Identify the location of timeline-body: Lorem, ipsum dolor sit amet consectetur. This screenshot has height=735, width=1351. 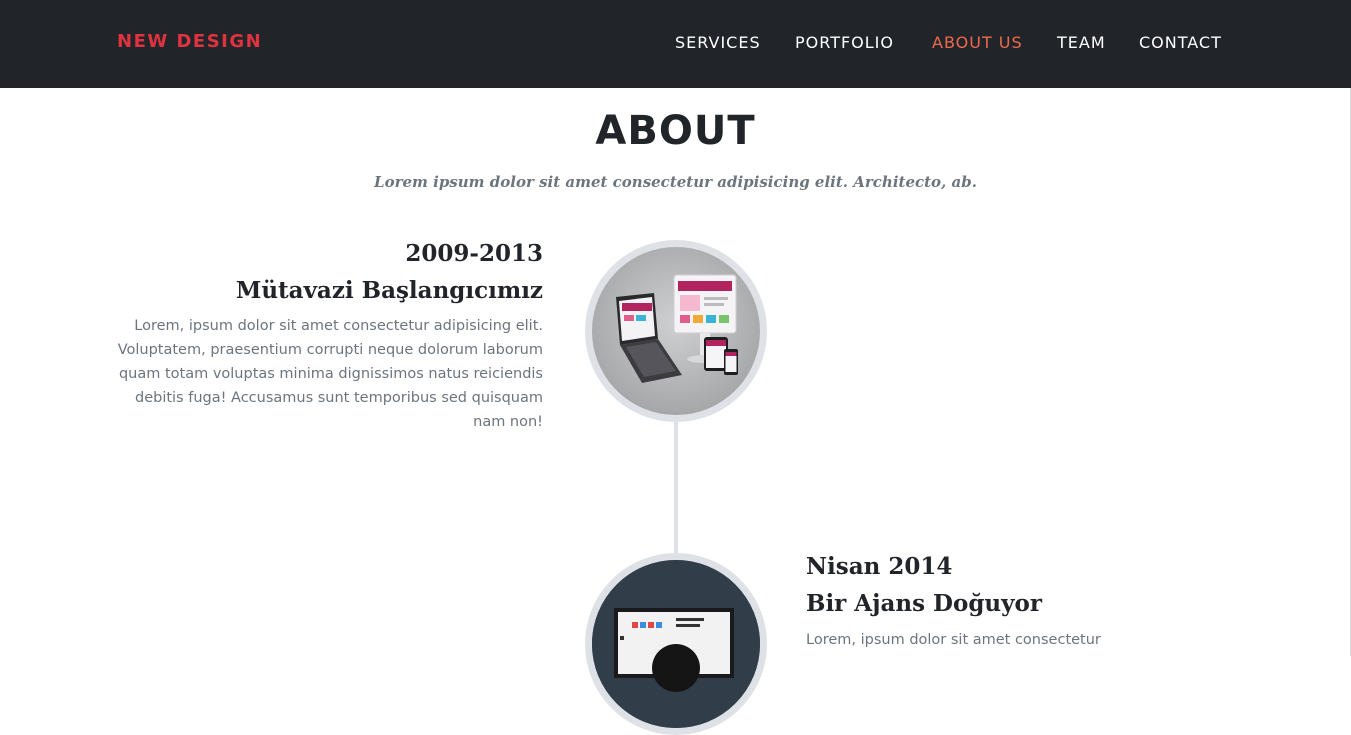
(953, 640).